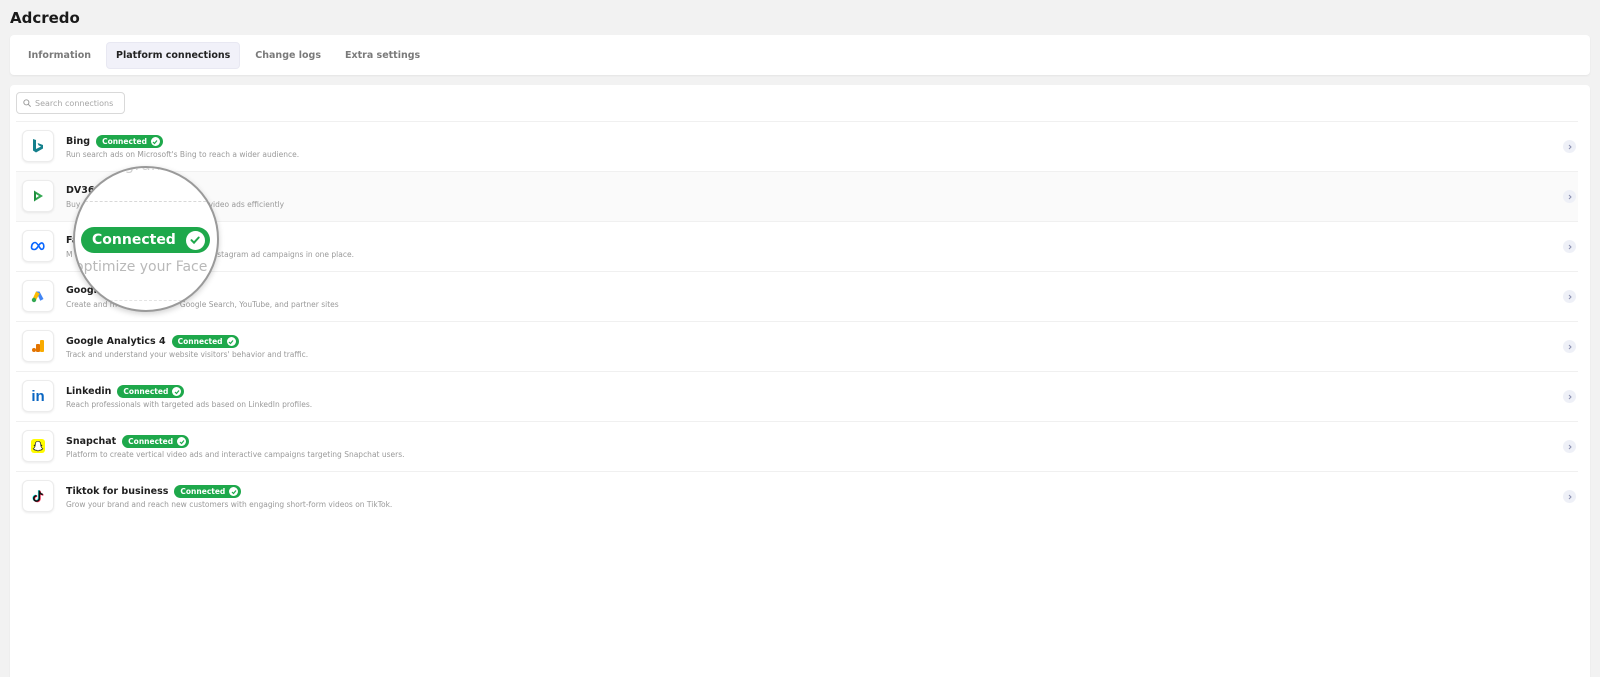 Image resolution: width=1600 pixels, height=677 pixels. What do you see at coordinates (38, 146) in the screenshot?
I see `bing-logo-icon` at bounding box center [38, 146].